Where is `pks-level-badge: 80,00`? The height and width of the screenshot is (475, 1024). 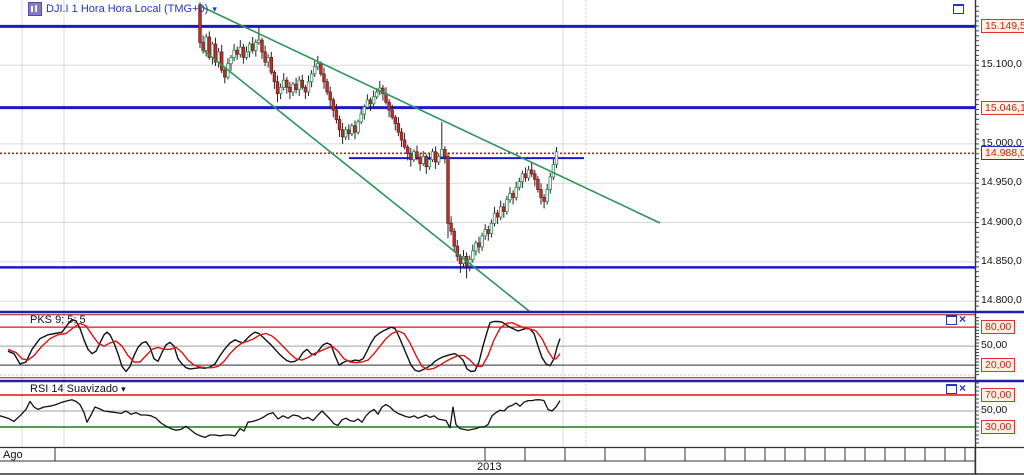 pks-level-badge: 80,00 is located at coordinates (998, 327).